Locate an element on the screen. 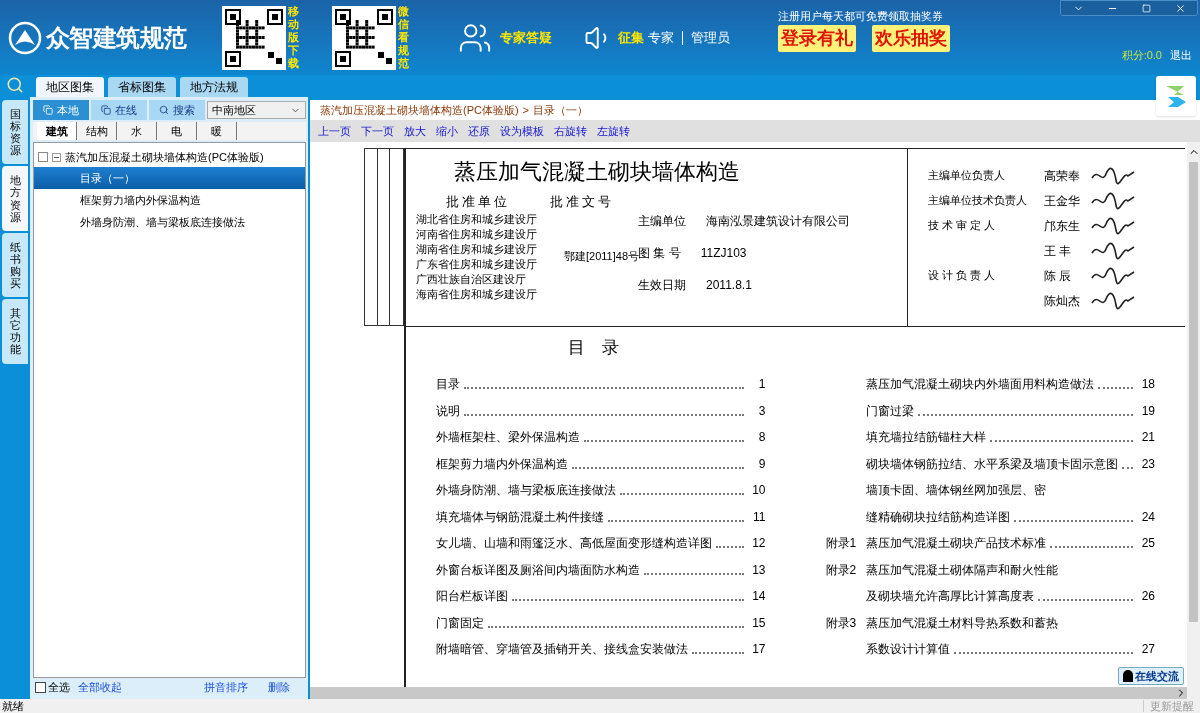 This screenshot has width=1200, height=713. horizontal-scrollbar is located at coordinates (748, 693).